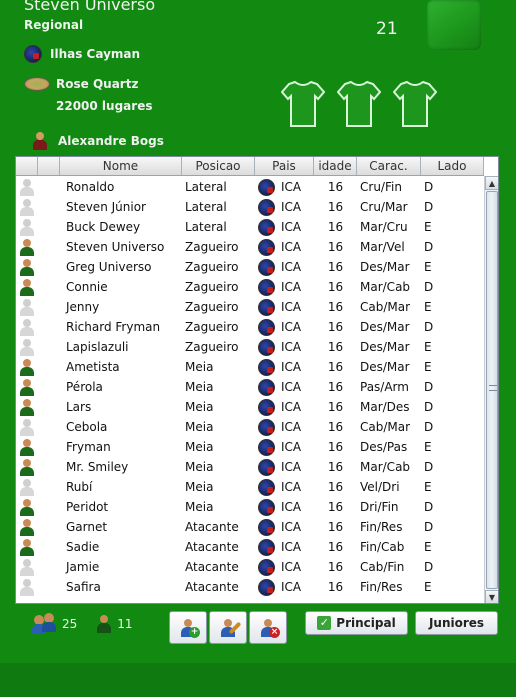  Describe the element at coordinates (45, 624) in the screenshot. I see `group-icon` at that location.